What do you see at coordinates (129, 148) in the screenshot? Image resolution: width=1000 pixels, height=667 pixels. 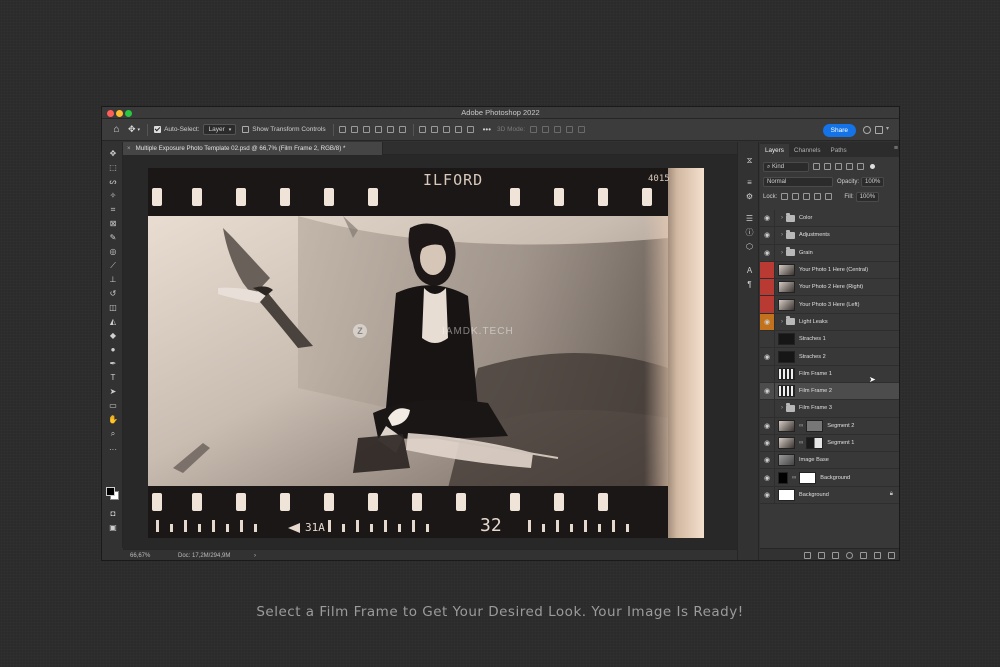 I see `close-icon: ×` at bounding box center [129, 148].